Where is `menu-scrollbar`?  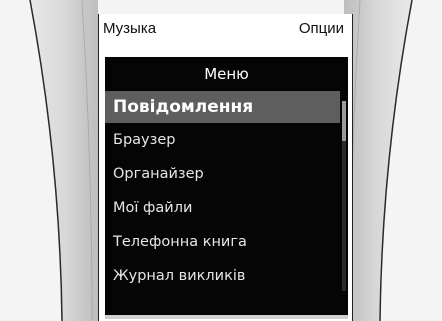 menu-scrollbar is located at coordinates (344, 196).